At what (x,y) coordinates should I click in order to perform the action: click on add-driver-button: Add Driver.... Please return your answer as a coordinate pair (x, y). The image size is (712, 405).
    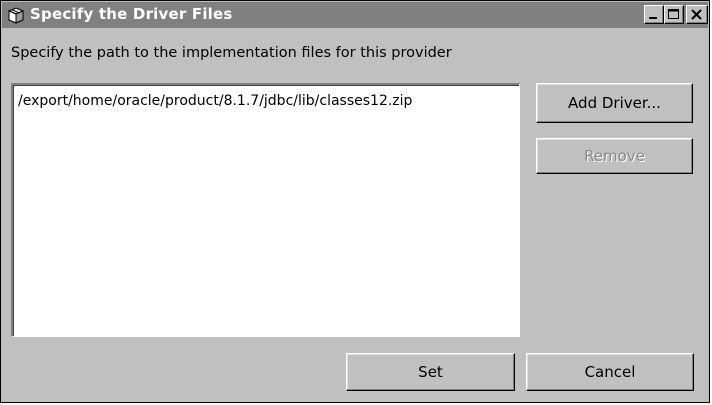
    Looking at the image, I should click on (614, 103).